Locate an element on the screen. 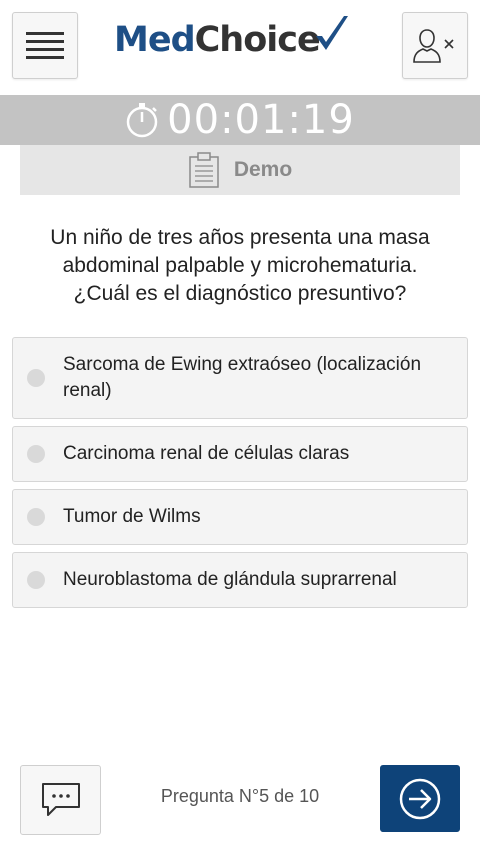  answer-option: Tumor de Wilms is located at coordinates (240, 517).